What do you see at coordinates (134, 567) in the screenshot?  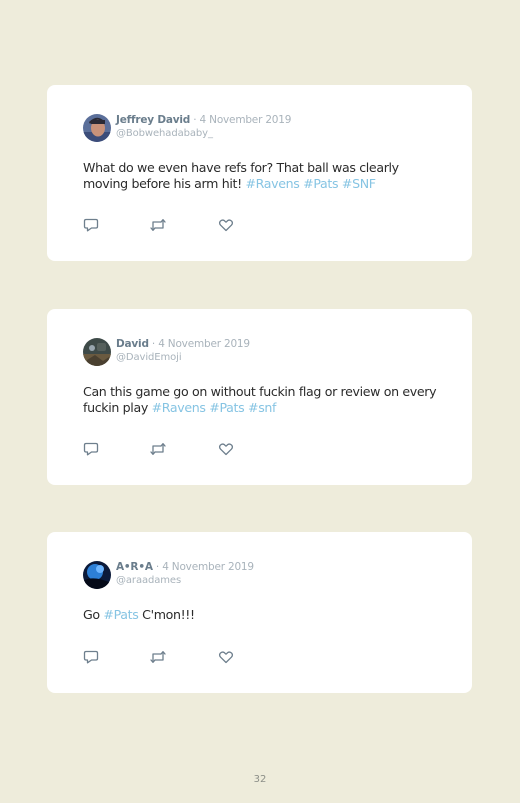 I see `author-name: A•R•A` at bounding box center [134, 567].